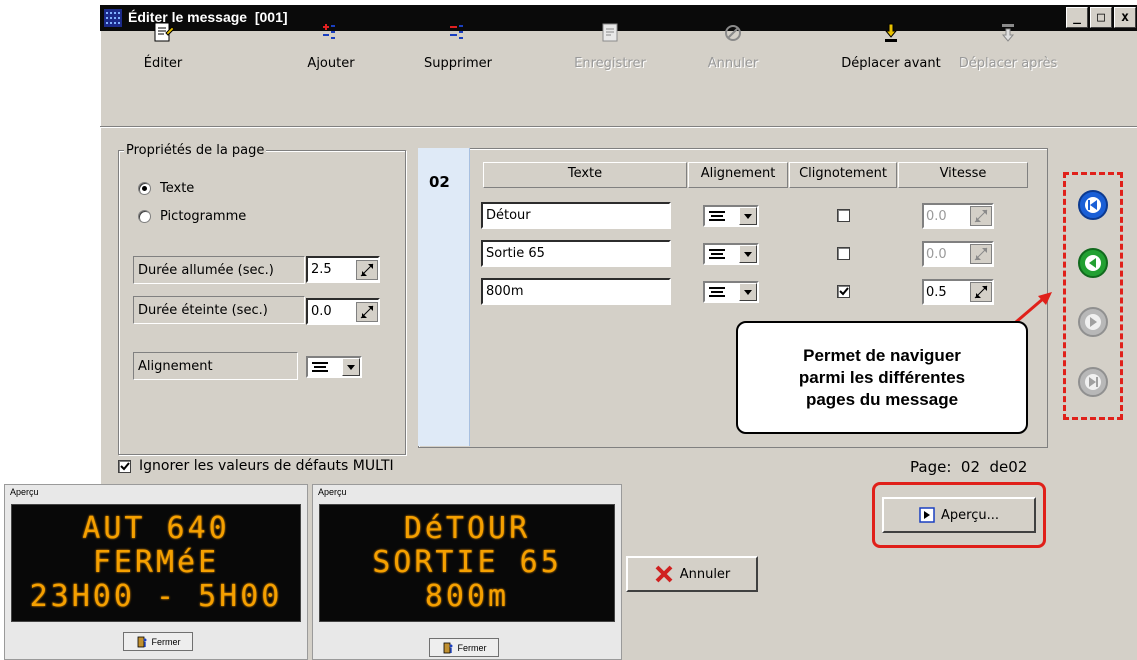 The image size is (1137, 660). I want to click on ignore-defaults-label: Ignorer les valeurs de défauts MULTI, so click(266, 466).